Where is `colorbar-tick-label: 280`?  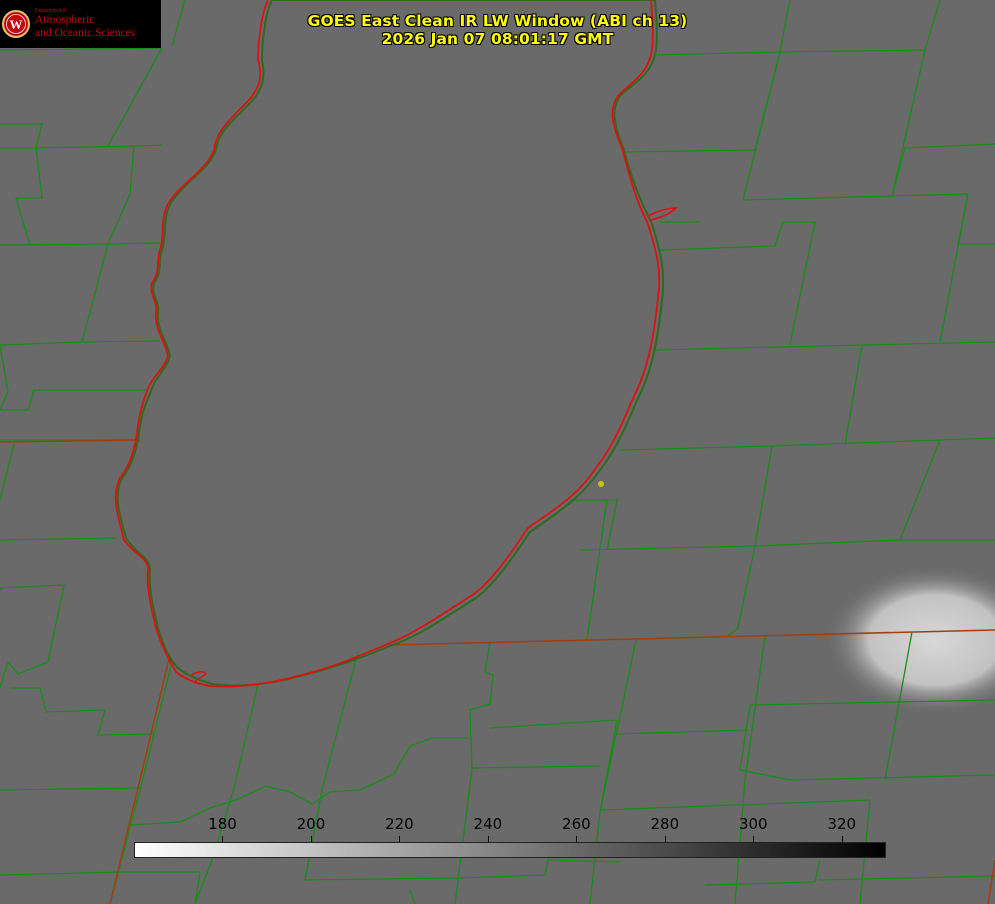
colorbar-tick-label: 280 is located at coordinates (665, 824).